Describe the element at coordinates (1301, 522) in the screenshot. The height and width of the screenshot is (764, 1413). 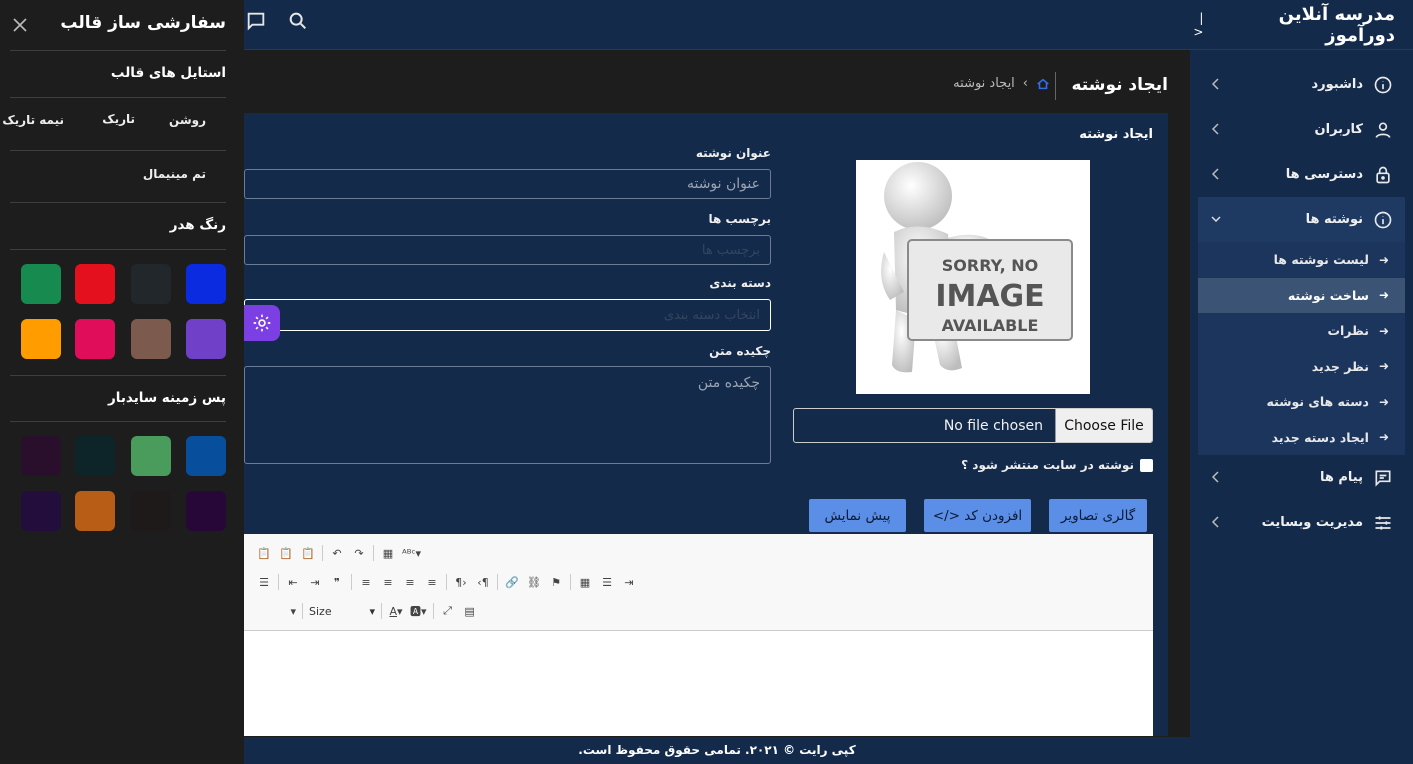
I see `sidebar-item-site-management: مدیریت وبسایت` at that location.